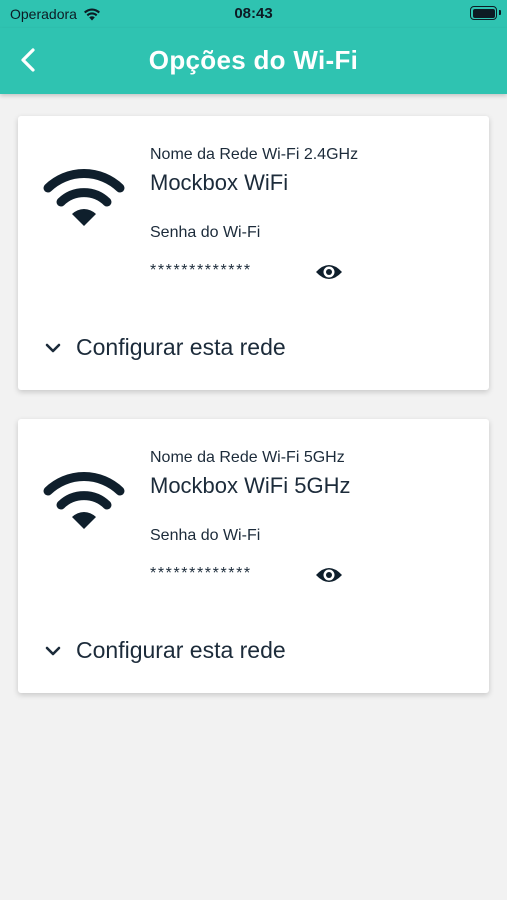 The image size is (507, 900). Describe the element at coordinates (219, 182) in the screenshot. I see `network-name: Mockbox WiFi` at that location.